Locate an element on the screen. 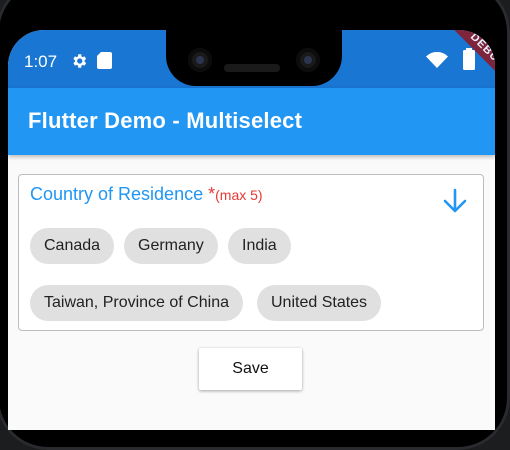 Image resolution: width=510 pixels, height=450 pixels. sensor-icon is located at coordinates (308, 60).